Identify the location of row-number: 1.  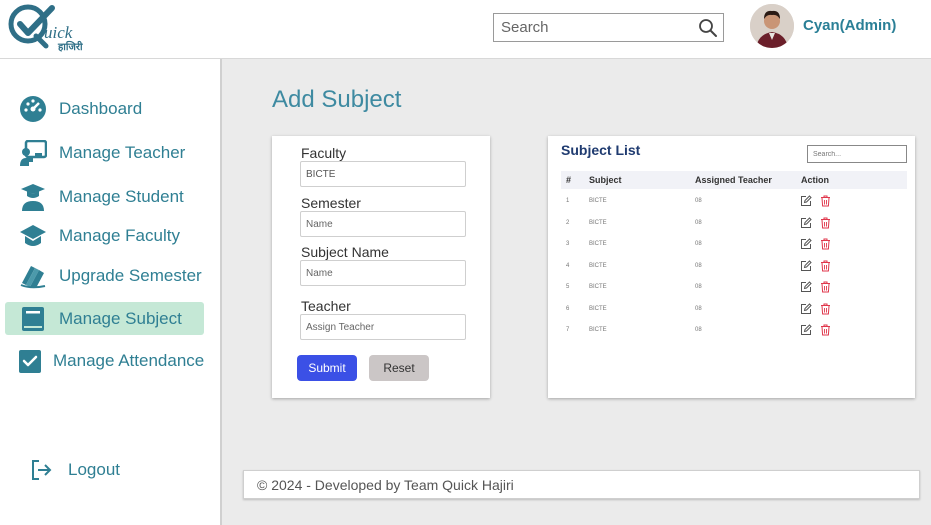
(568, 201).